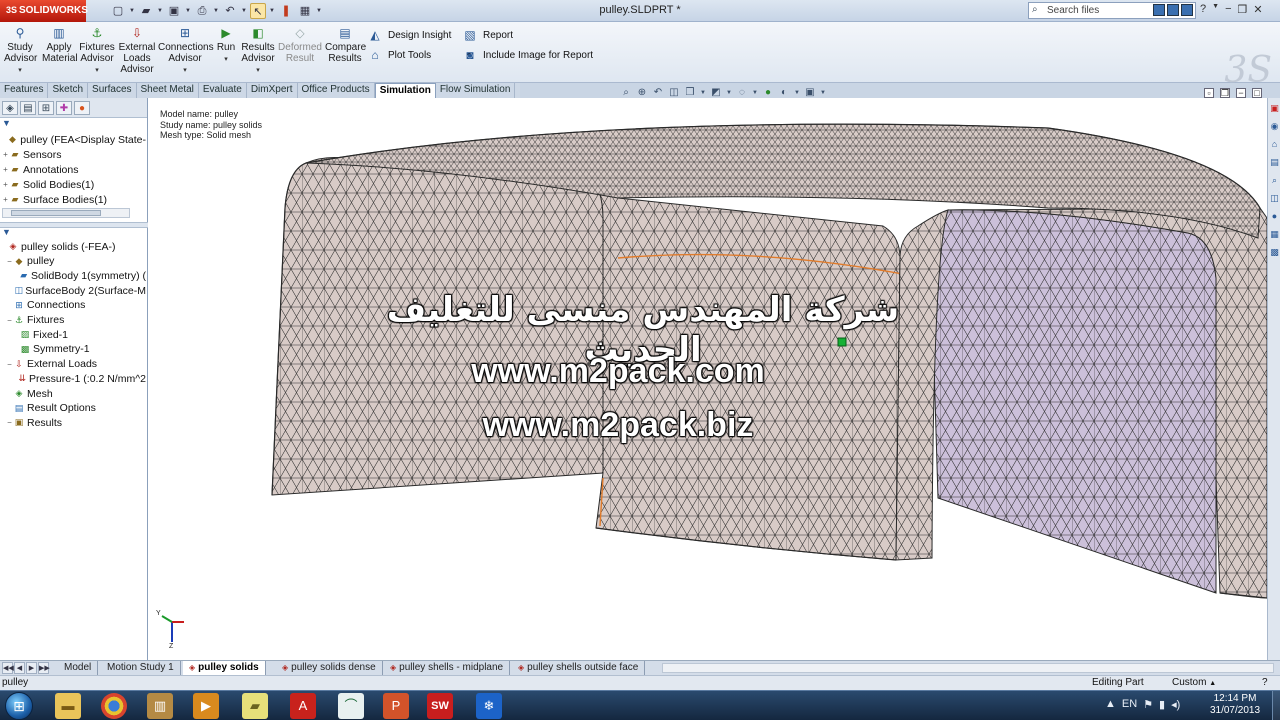 The height and width of the screenshot is (720, 1280). What do you see at coordinates (420, 55) in the screenshot?
I see `plot-tools-button: ⌂ Plot Tools ▼` at bounding box center [420, 55].